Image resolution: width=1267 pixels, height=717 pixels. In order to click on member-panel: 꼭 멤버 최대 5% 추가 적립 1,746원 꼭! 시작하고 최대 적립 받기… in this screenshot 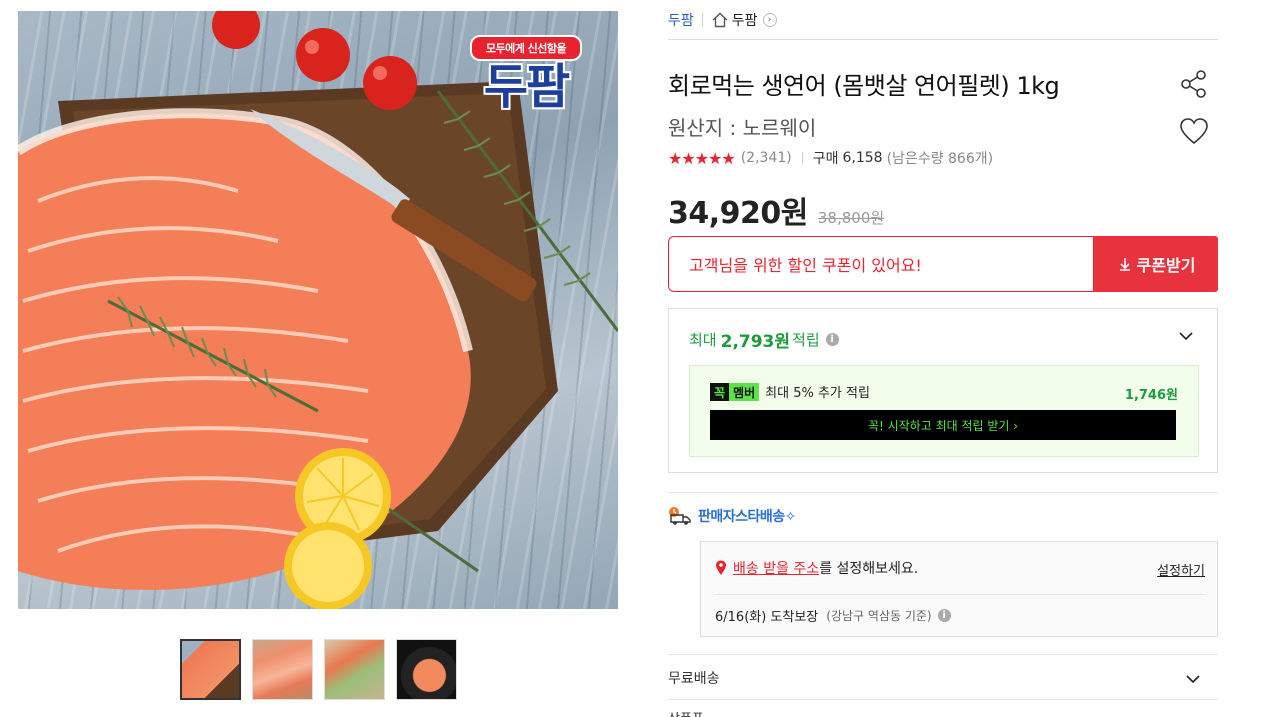, I will do `click(944, 411)`.